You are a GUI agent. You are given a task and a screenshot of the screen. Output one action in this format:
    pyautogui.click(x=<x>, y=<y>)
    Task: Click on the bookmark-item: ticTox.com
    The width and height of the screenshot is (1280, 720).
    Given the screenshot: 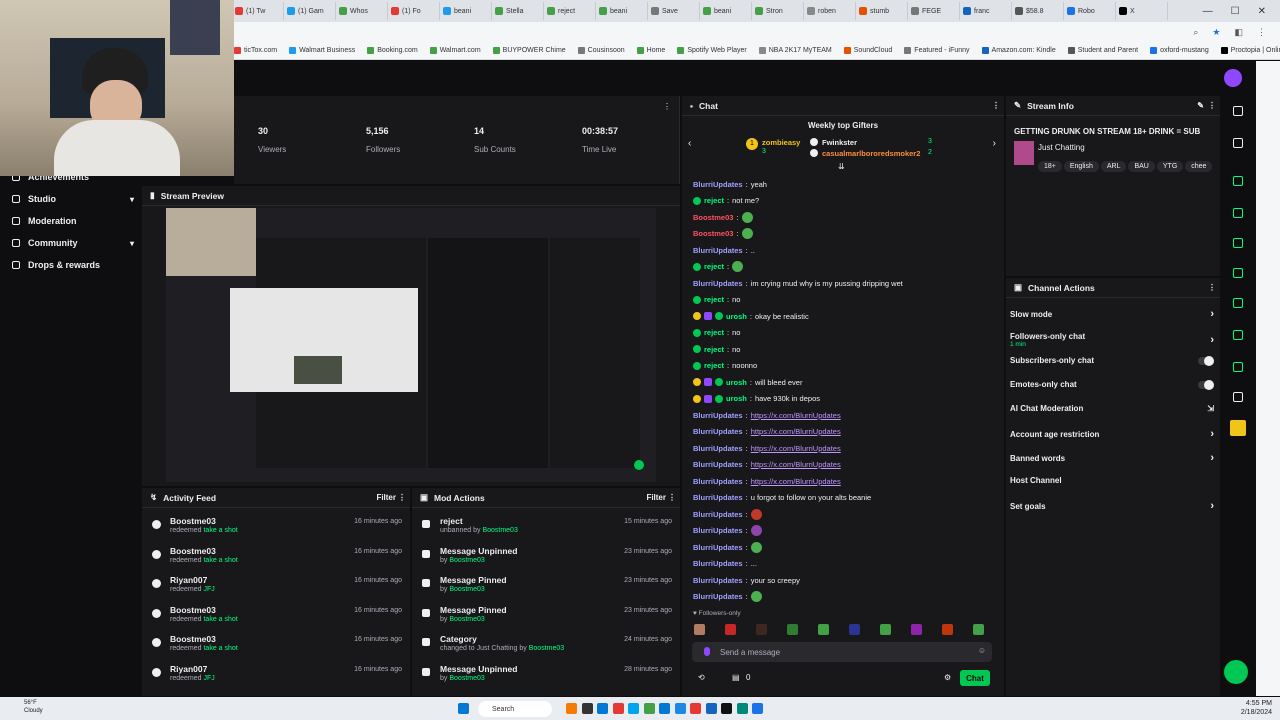 What is the action you would take?
    pyautogui.click(x=255, y=50)
    